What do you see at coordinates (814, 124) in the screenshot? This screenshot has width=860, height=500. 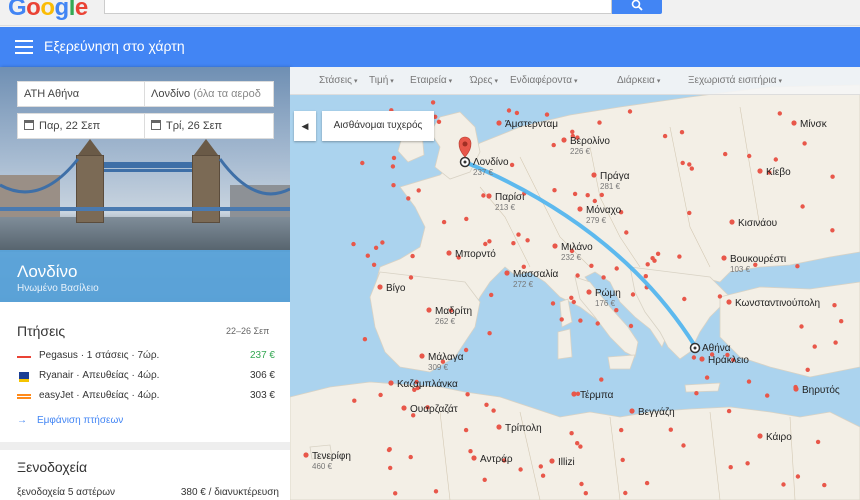 I see `map-city-label: Μίνσκ` at bounding box center [814, 124].